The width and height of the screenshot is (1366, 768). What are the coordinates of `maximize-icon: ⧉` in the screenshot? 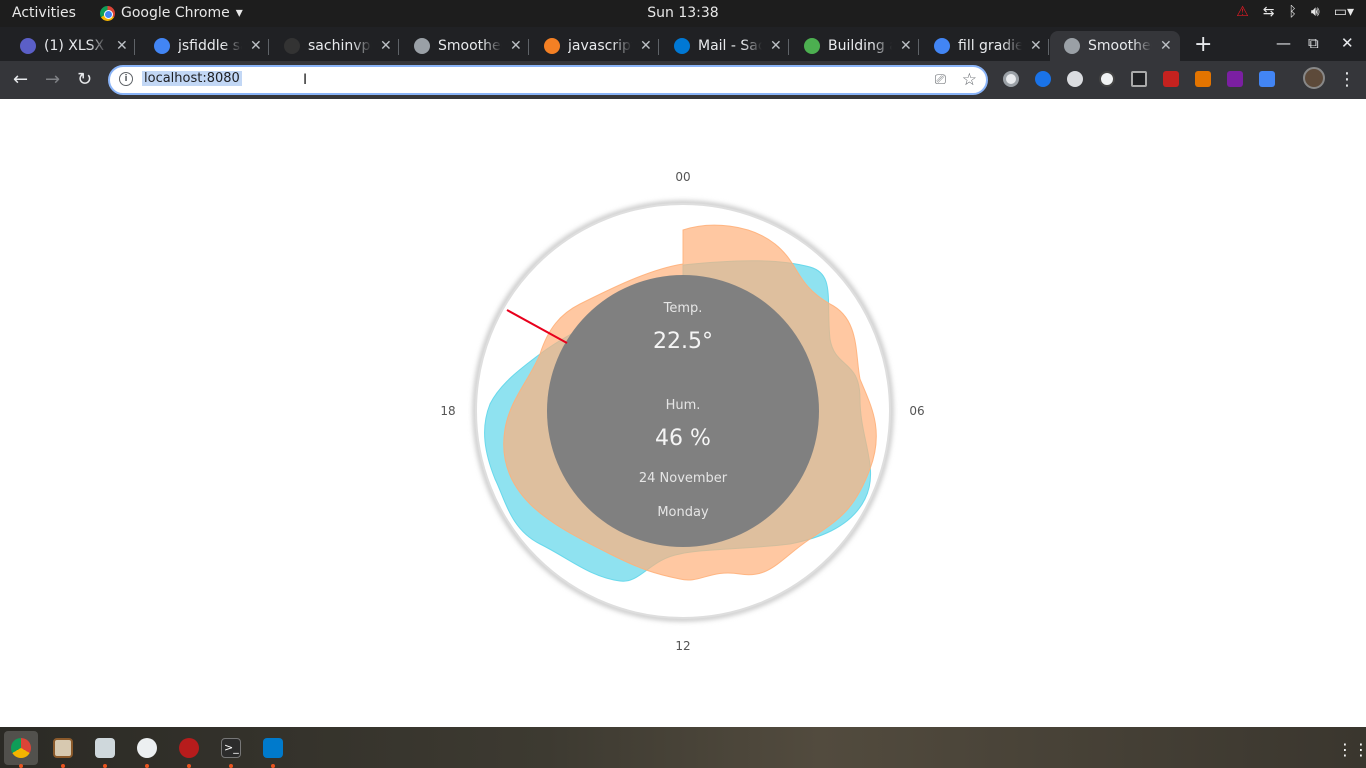 It's located at (1313, 43).